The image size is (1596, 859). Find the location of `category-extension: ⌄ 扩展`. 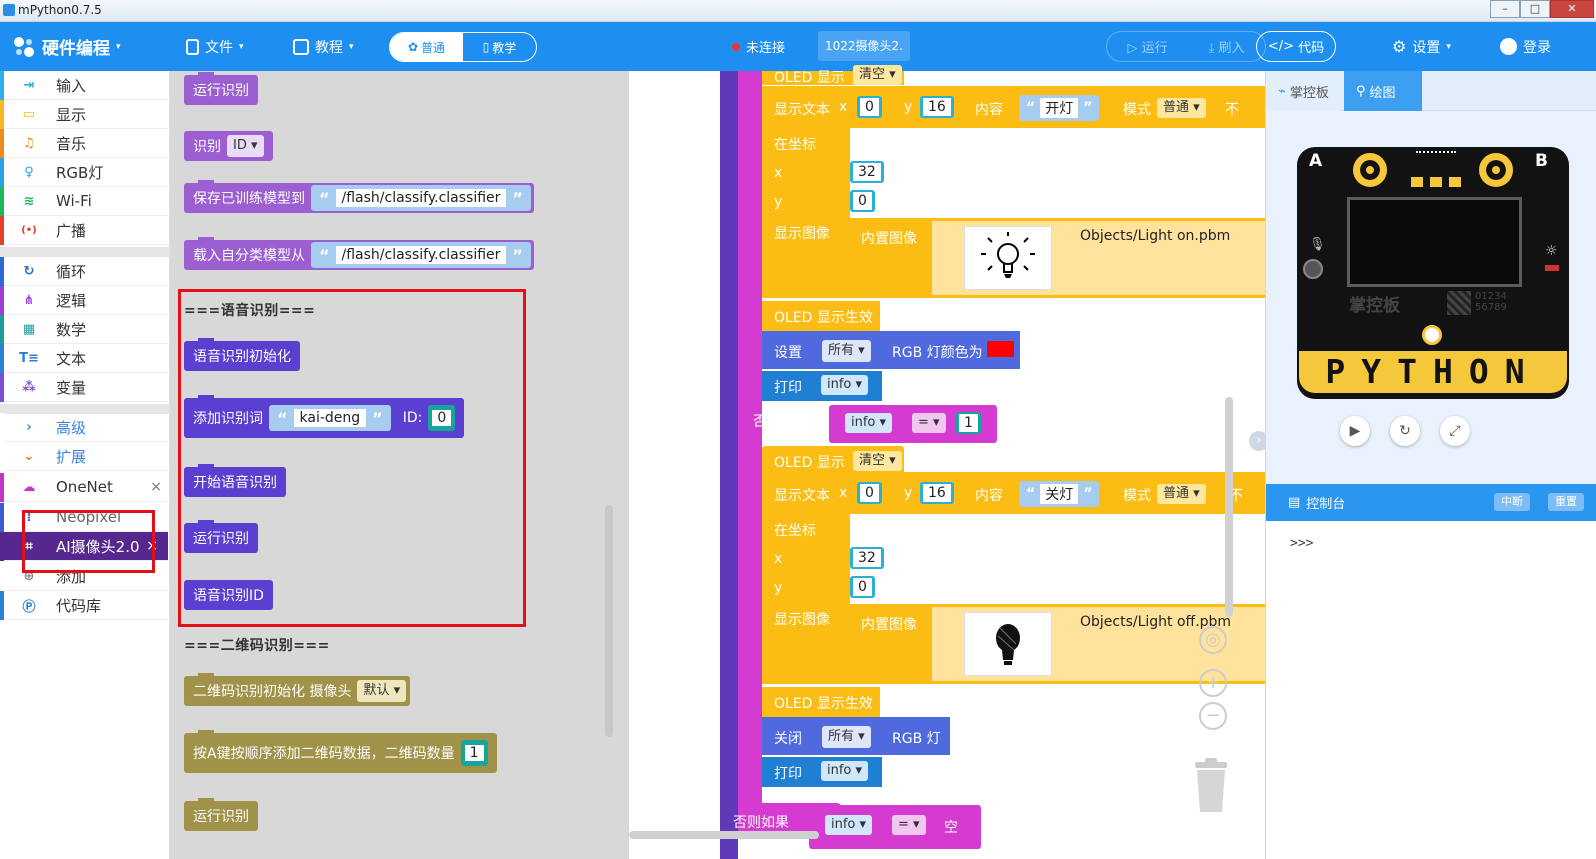

category-extension: ⌄ 扩展 is located at coordinates (85, 456).